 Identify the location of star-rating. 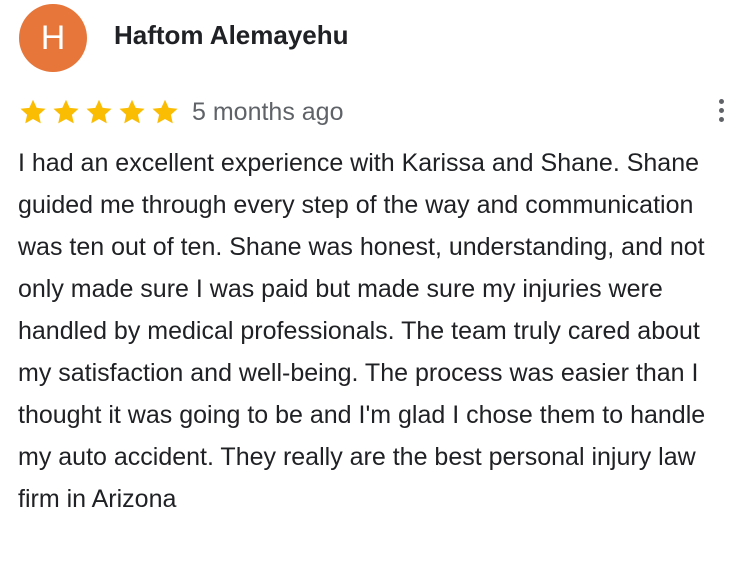
(99, 112).